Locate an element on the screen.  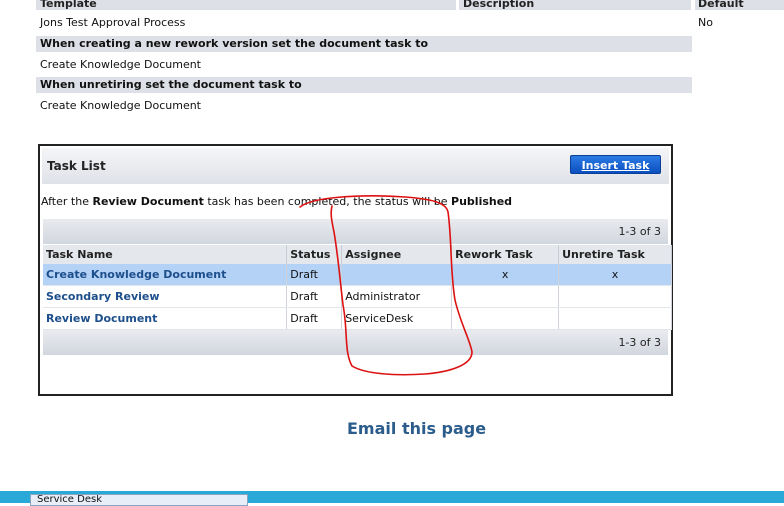
template-header-band is located at coordinates (246, 5).